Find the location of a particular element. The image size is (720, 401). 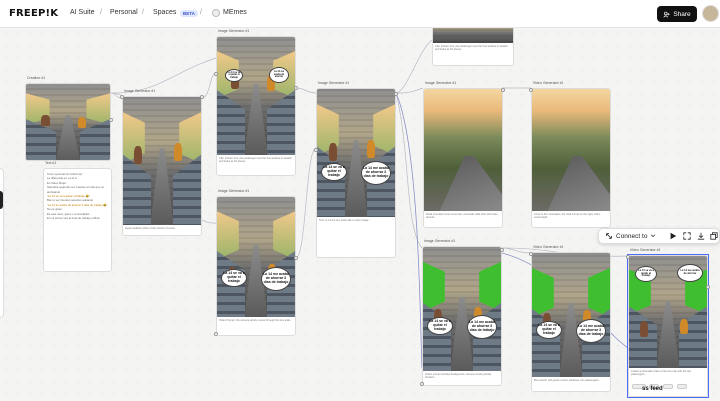

creation-node: Creation #1 is located at coordinates (69, 118).